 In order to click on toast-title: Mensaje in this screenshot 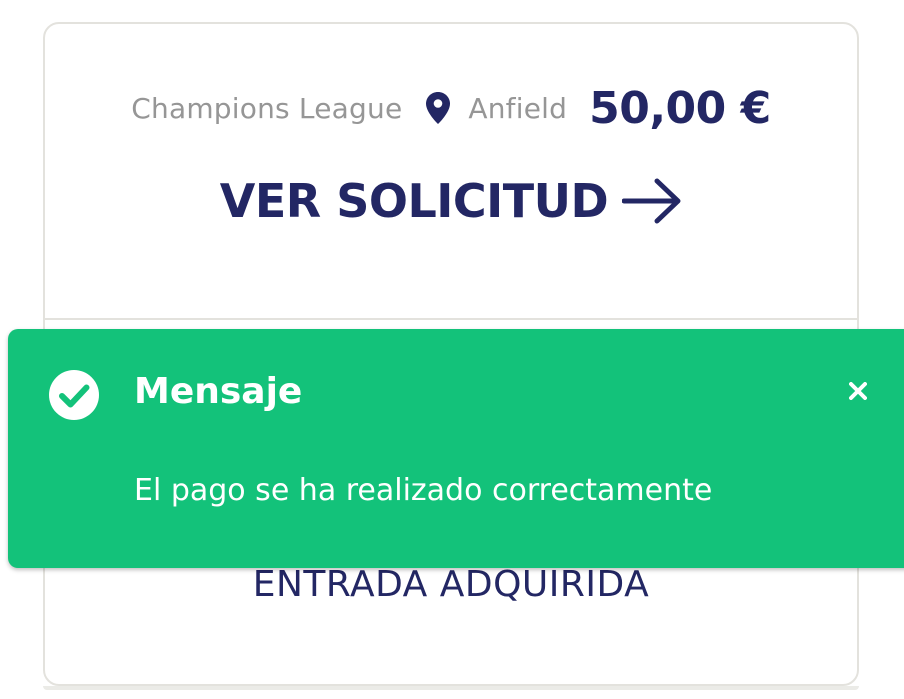, I will do `click(218, 391)`.